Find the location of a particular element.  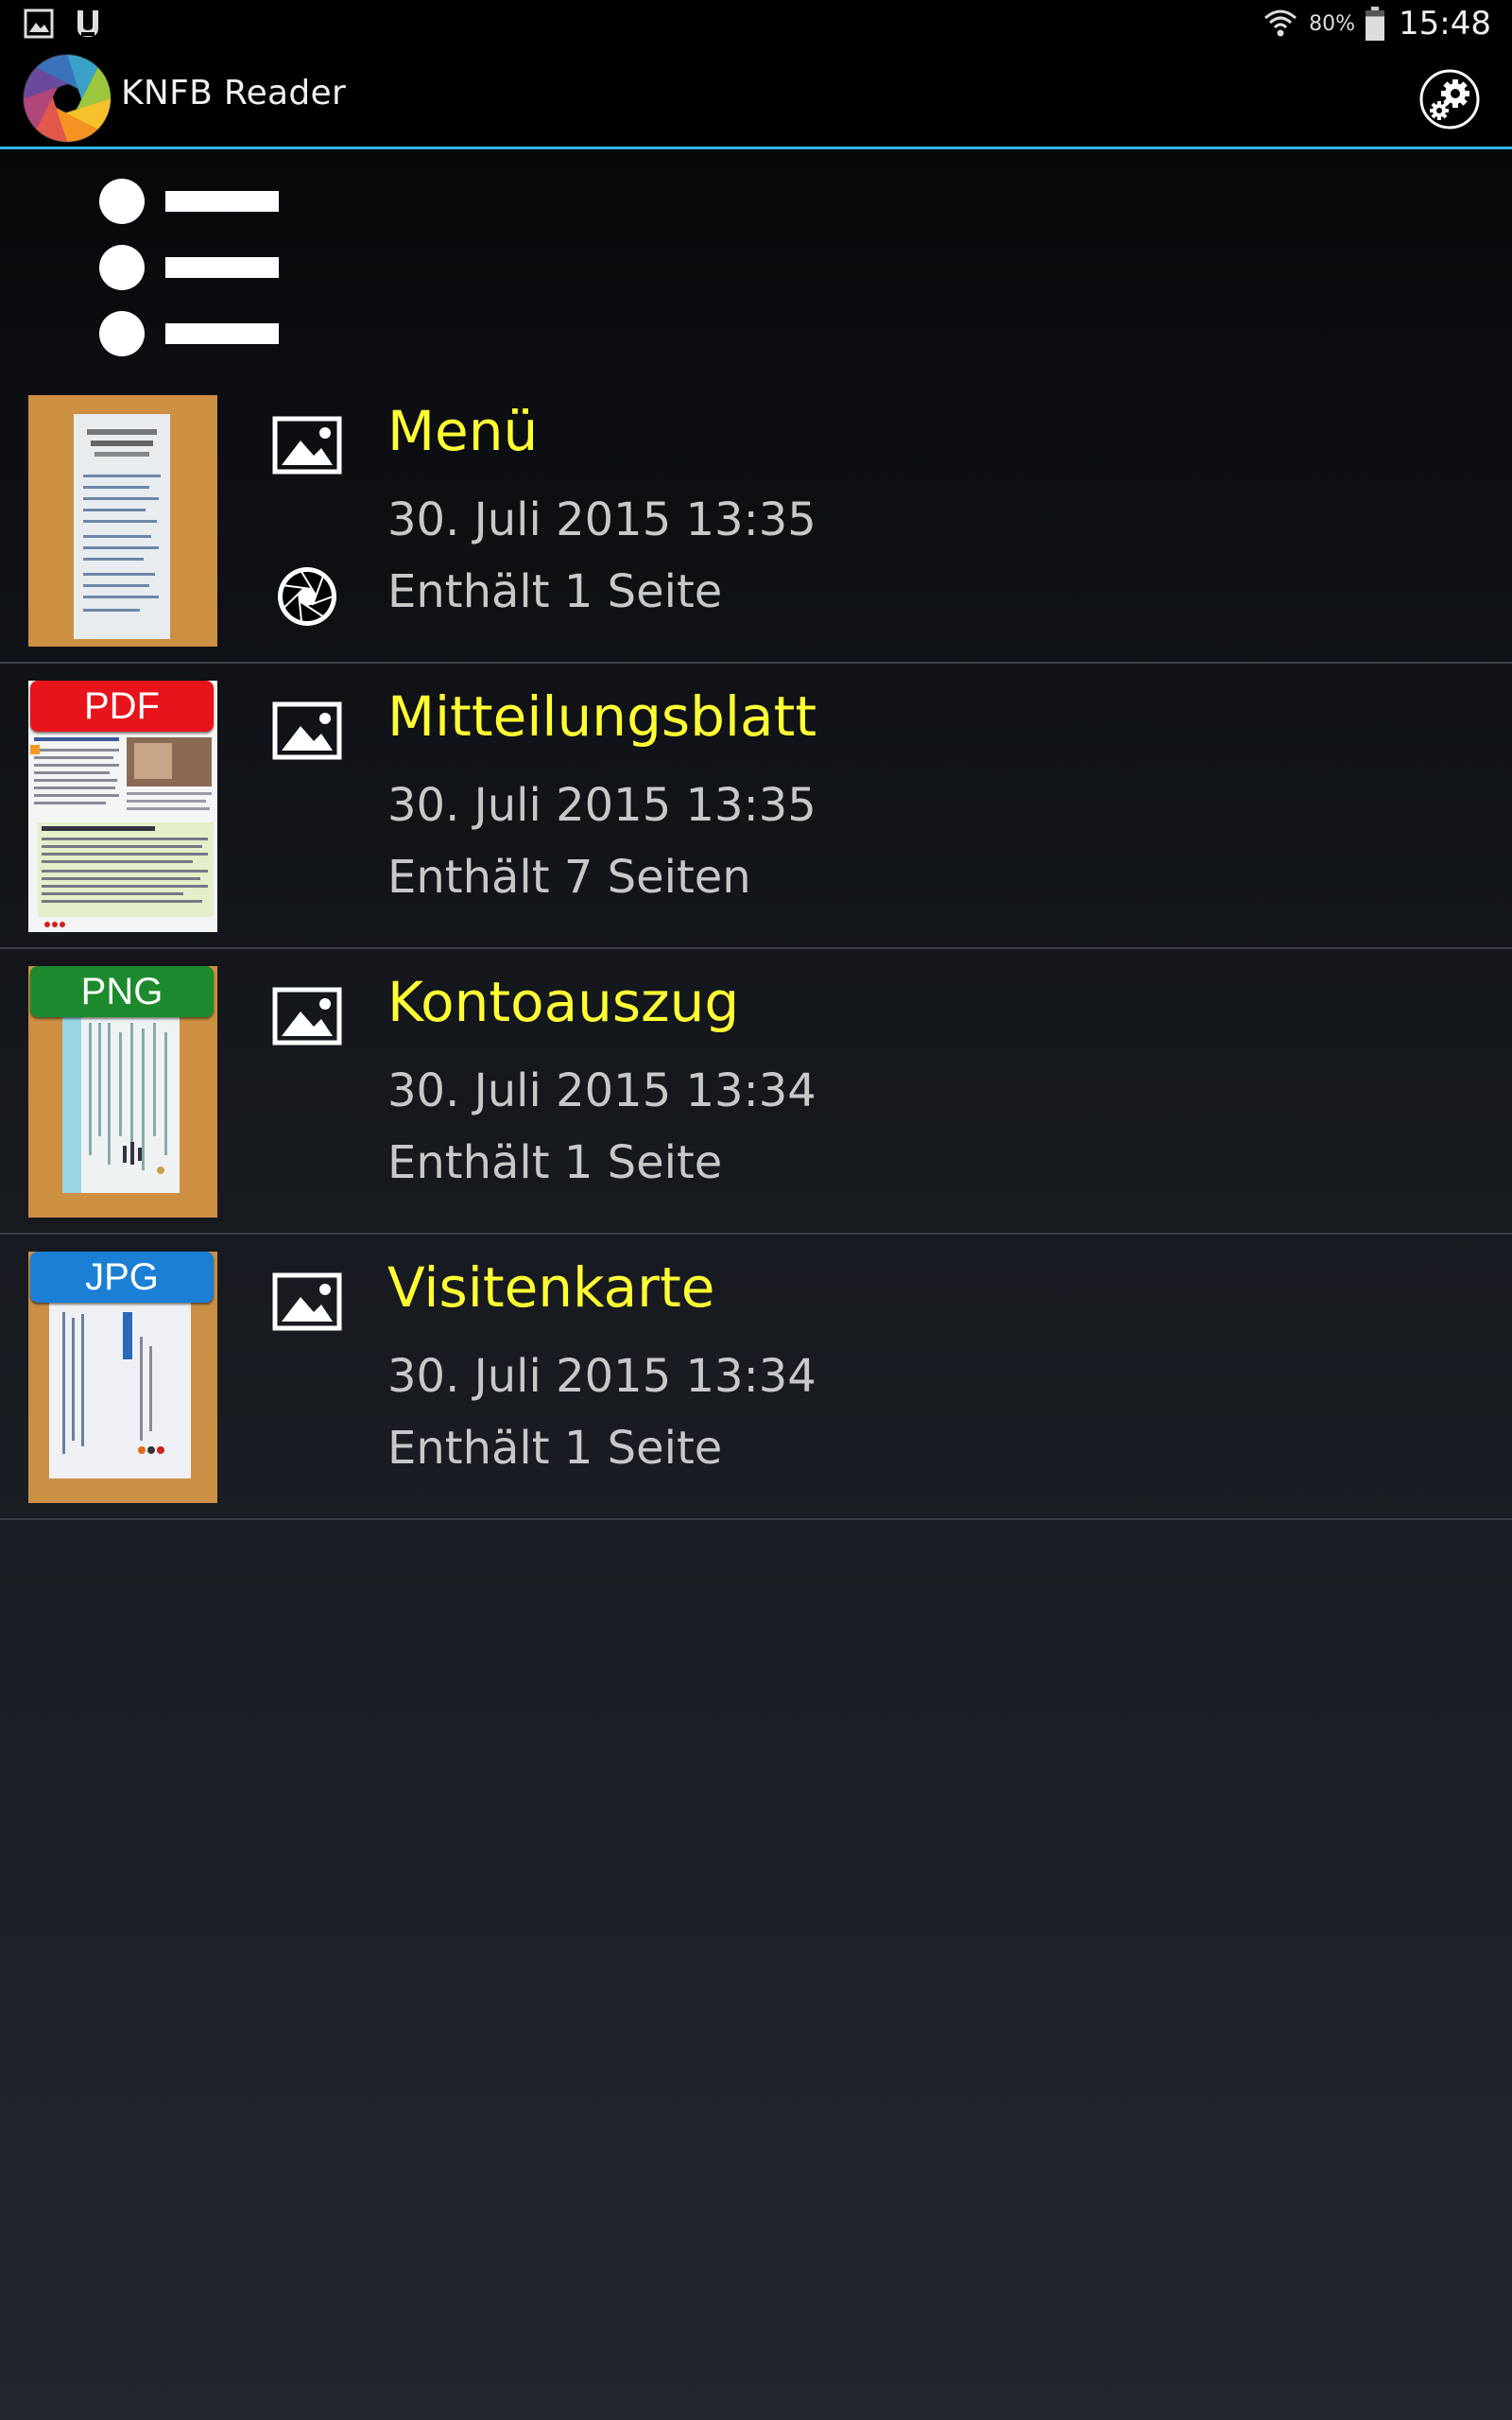

document-thumbnail: JPG is located at coordinates (122, 1377).